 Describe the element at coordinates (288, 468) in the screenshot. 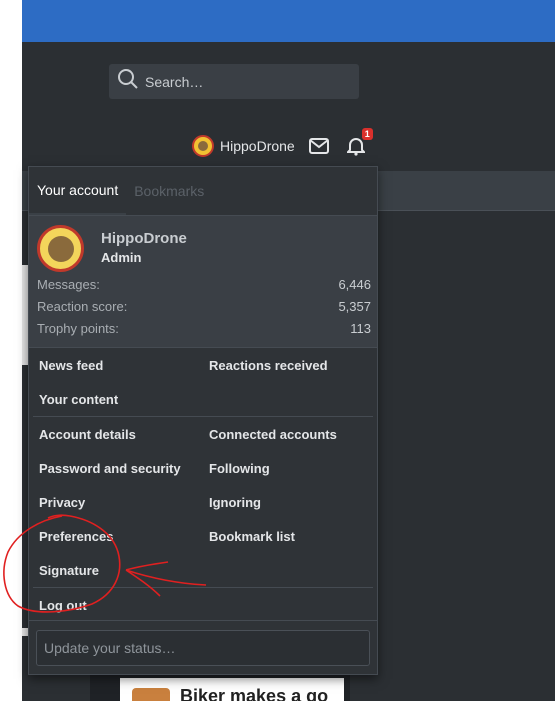

I see `link-following: Following` at that location.